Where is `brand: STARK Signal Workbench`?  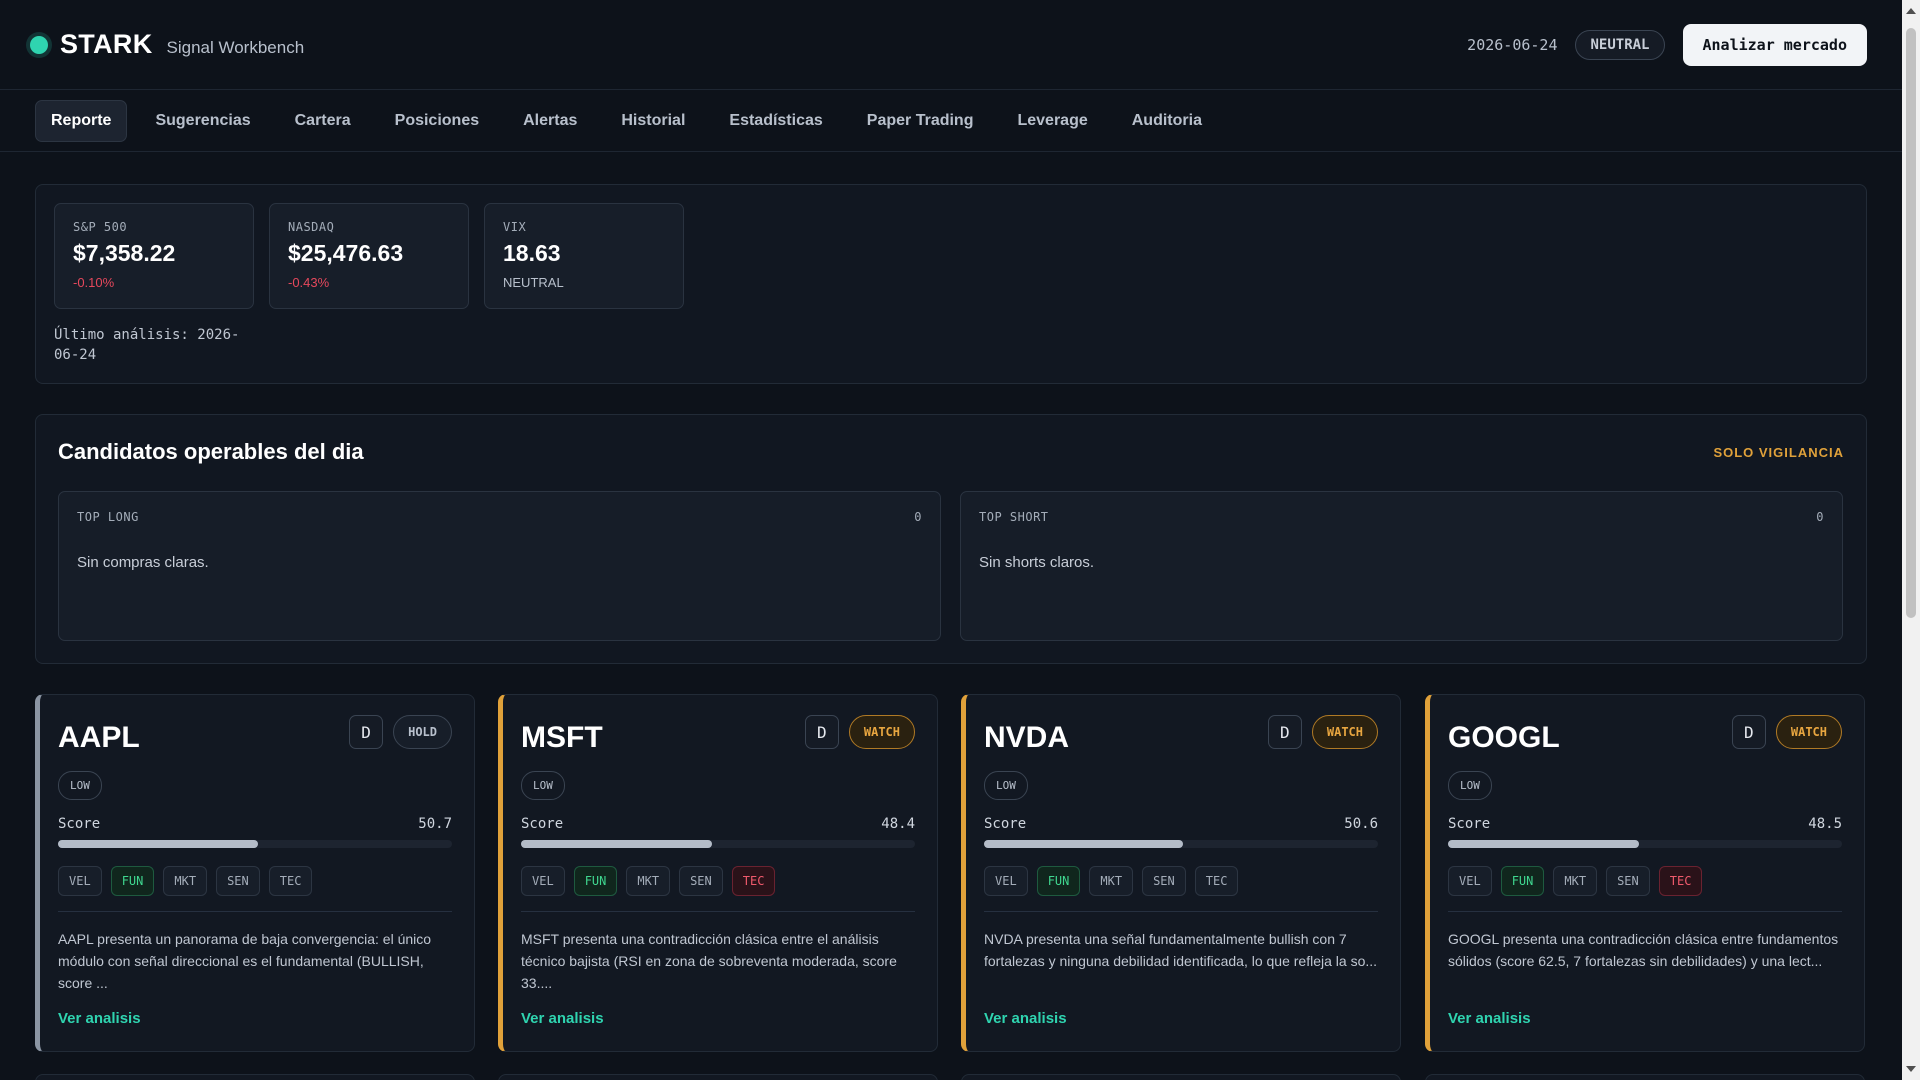 brand: STARK Signal Workbench is located at coordinates (167, 44).